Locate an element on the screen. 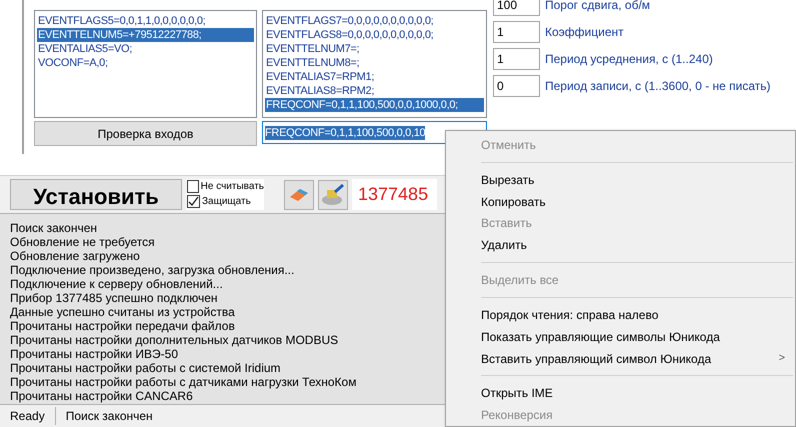  menu-item: Показать управляющие символы Юникода is located at coordinates (620, 337).